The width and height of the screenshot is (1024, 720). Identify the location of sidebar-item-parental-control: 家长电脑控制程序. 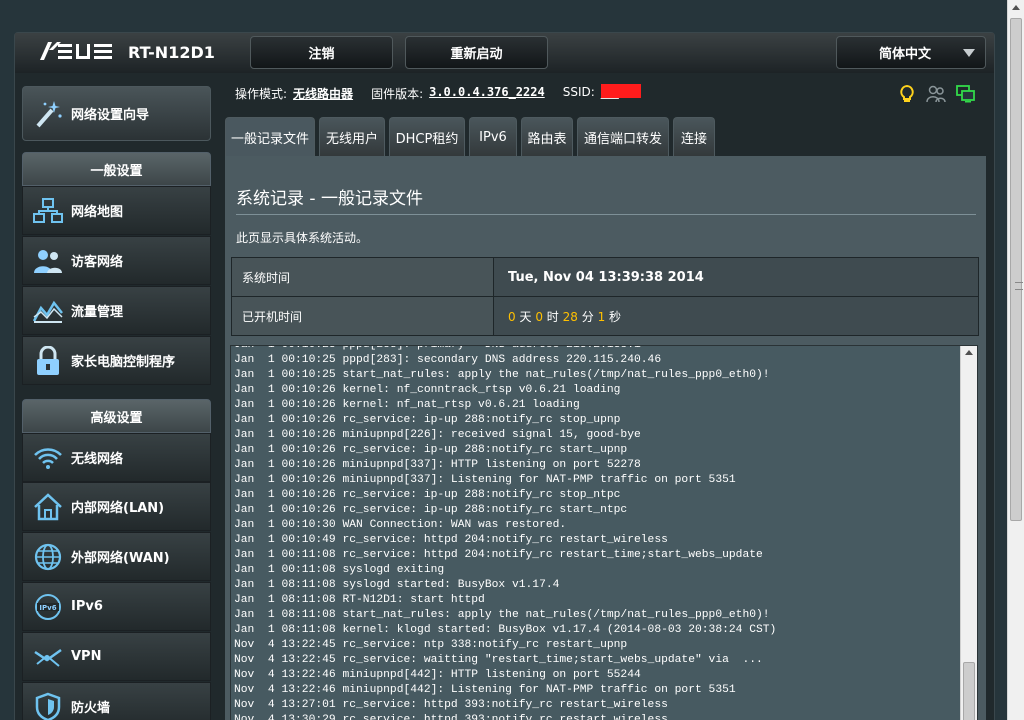
(116, 360).